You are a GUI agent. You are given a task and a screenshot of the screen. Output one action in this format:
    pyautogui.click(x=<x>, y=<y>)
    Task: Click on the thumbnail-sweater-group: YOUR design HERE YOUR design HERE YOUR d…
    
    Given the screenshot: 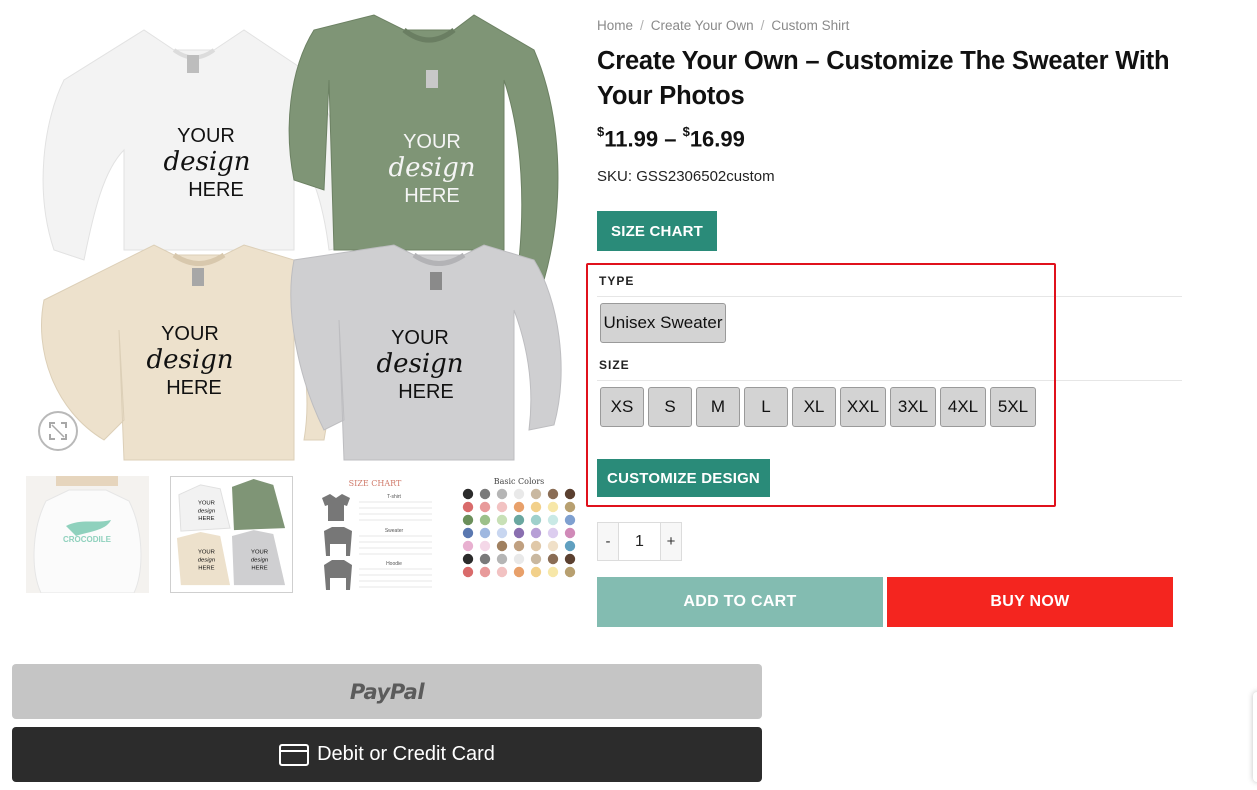 What is the action you would take?
    pyautogui.click(x=231, y=534)
    